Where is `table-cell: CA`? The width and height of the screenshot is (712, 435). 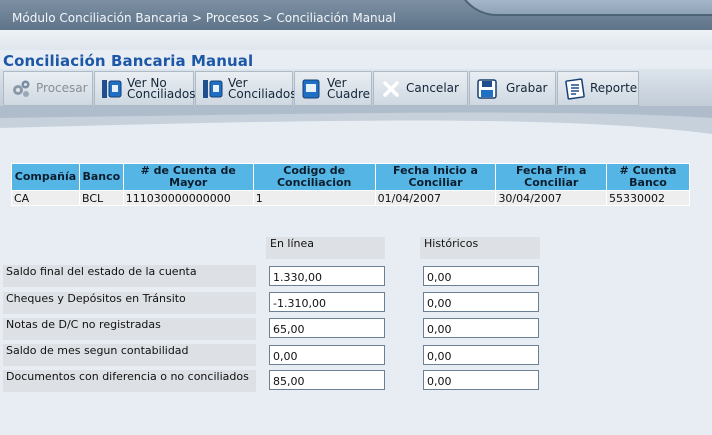
table-cell: CA is located at coordinates (45, 198).